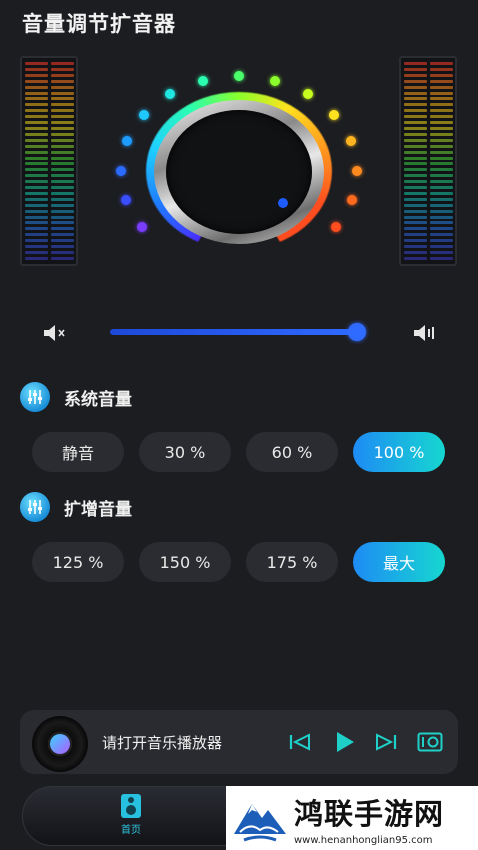  What do you see at coordinates (386, 742) in the screenshot?
I see `next-icon` at bounding box center [386, 742].